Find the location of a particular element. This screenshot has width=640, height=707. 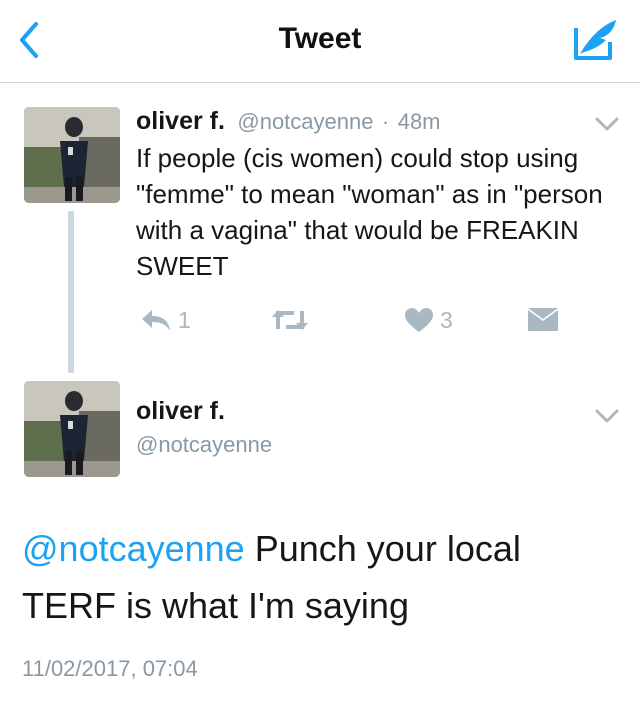

tweet-header: oliver f. @notcayenne · 48m is located at coordinates (288, 121).